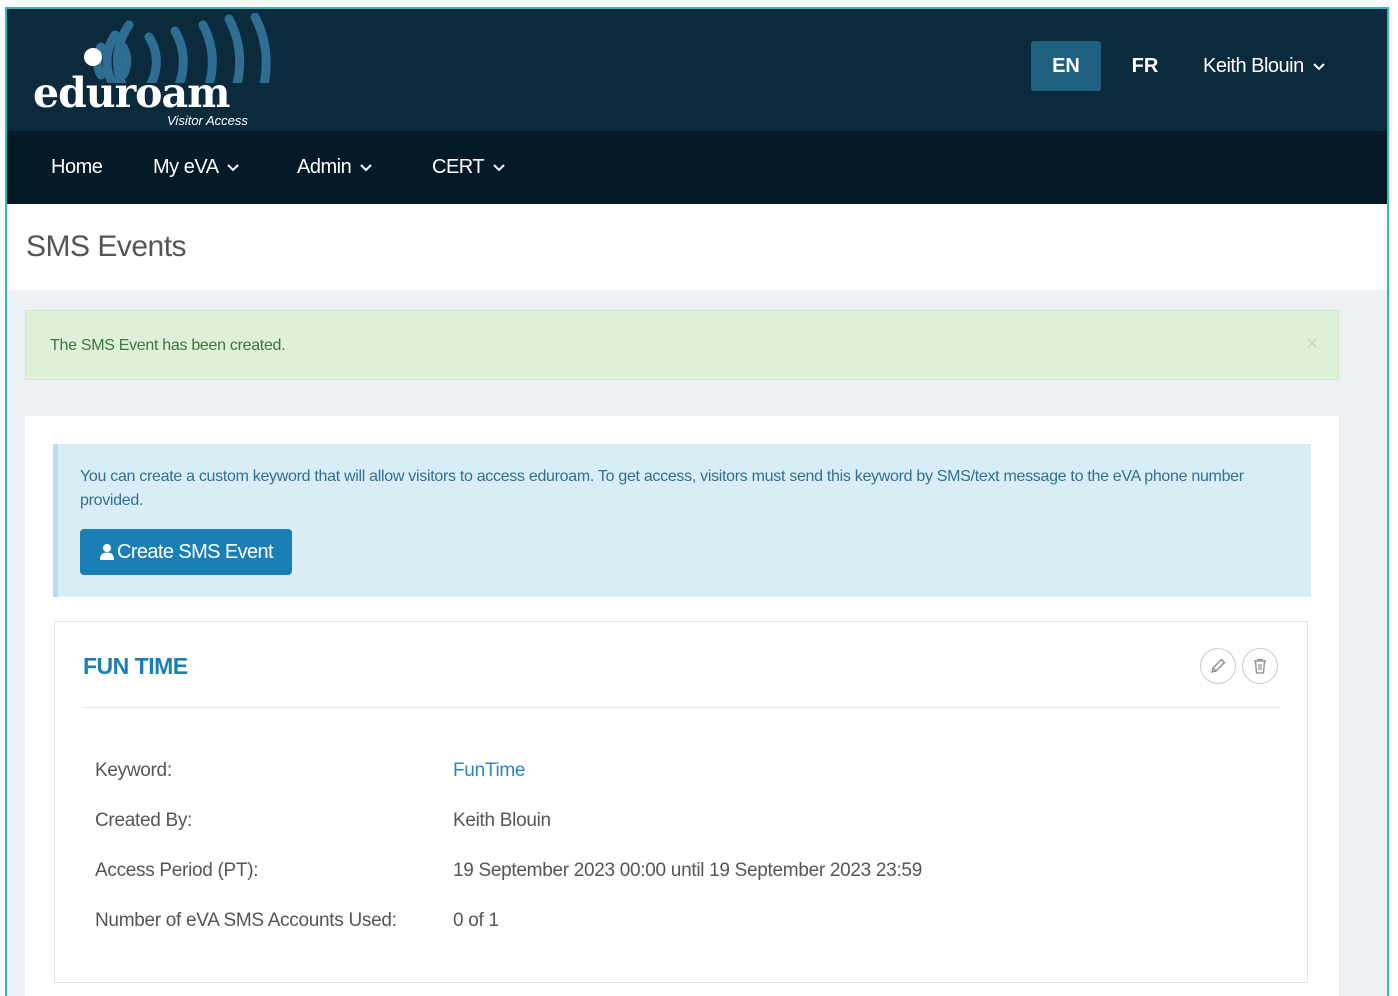 The height and width of the screenshot is (996, 1398). I want to click on nav-admin: Admin, so click(334, 167).